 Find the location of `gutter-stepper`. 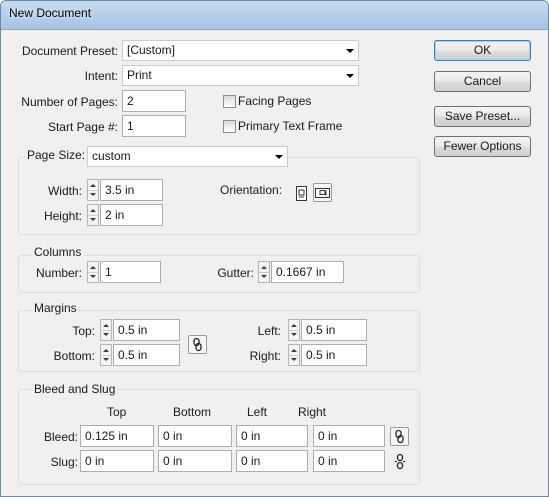

gutter-stepper is located at coordinates (264, 272).